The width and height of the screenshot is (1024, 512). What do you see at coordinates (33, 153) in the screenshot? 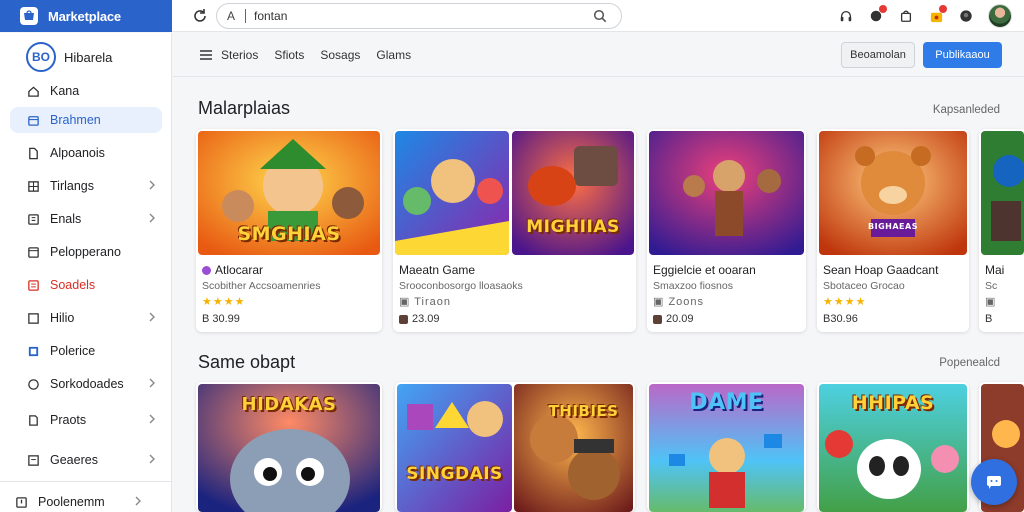
I see `file-icon` at bounding box center [33, 153].